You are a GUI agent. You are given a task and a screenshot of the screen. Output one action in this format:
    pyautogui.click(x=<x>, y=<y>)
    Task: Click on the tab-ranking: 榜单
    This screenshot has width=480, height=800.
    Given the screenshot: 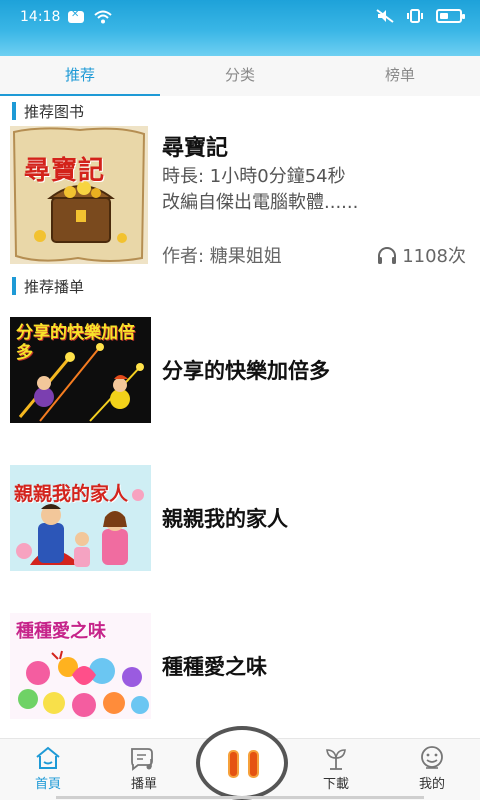 What is the action you would take?
    pyautogui.click(x=400, y=76)
    